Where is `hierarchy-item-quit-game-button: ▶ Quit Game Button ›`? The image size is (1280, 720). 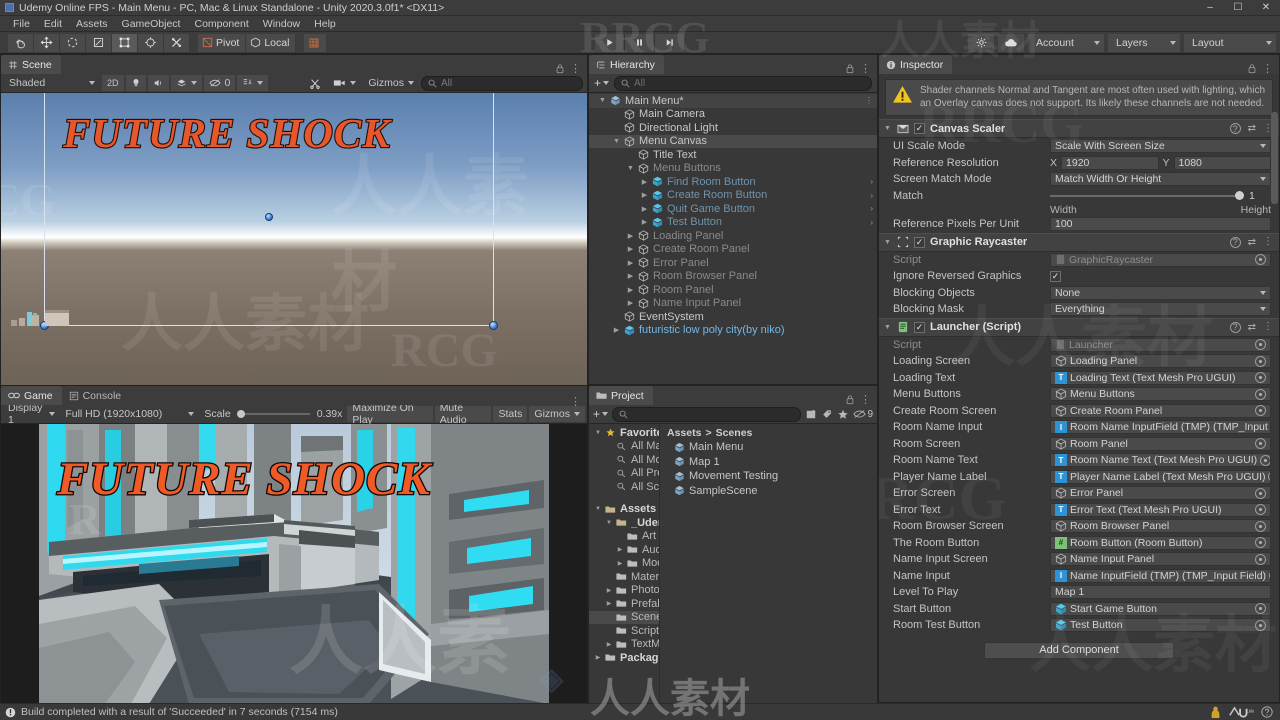
hierarchy-item-quit-game-button: ▶ Quit Game Button › is located at coordinates (733, 209).